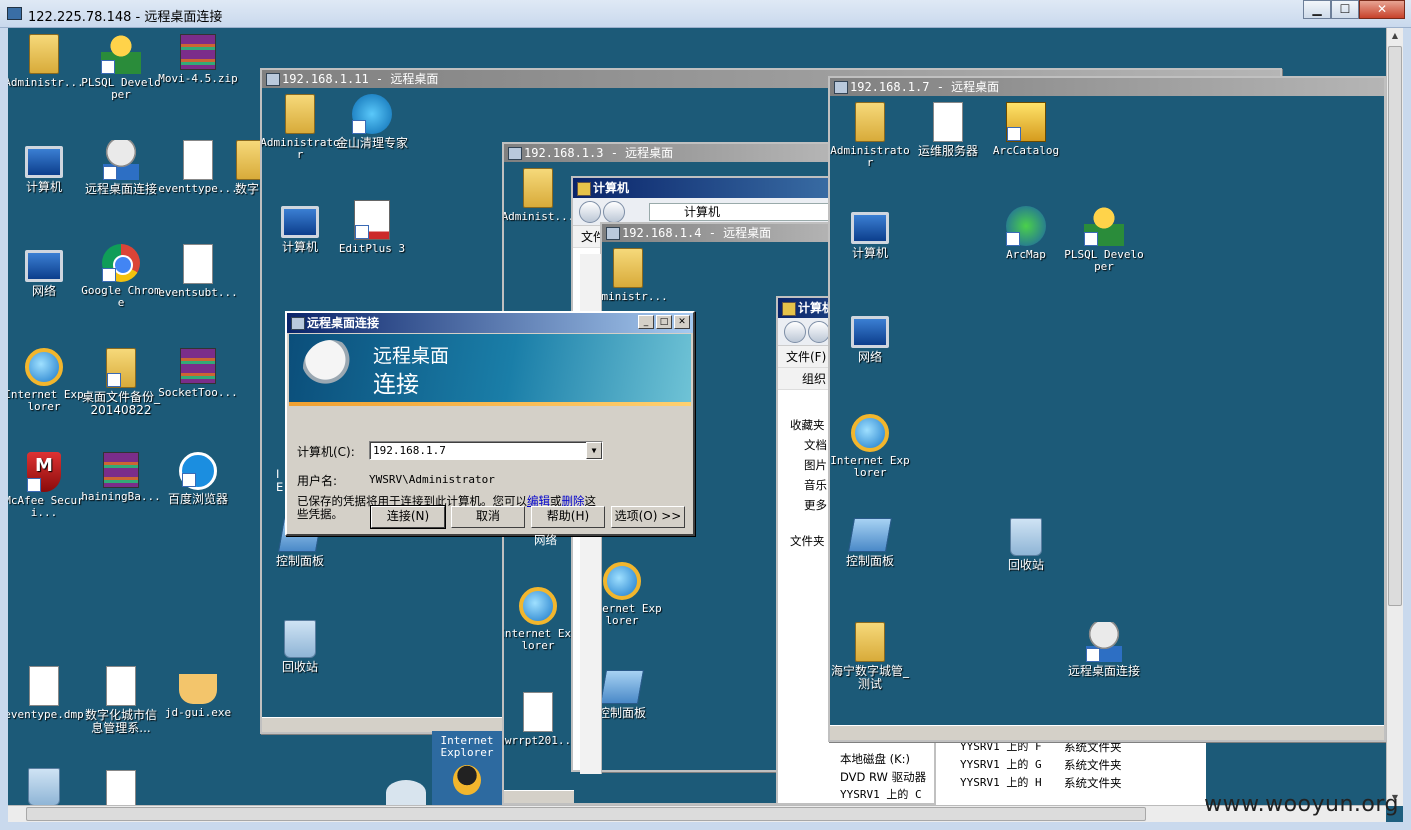 This screenshot has height=830, width=1411. I want to click on computer-combo: 192.168.1.7 ▼, so click(486, 450).